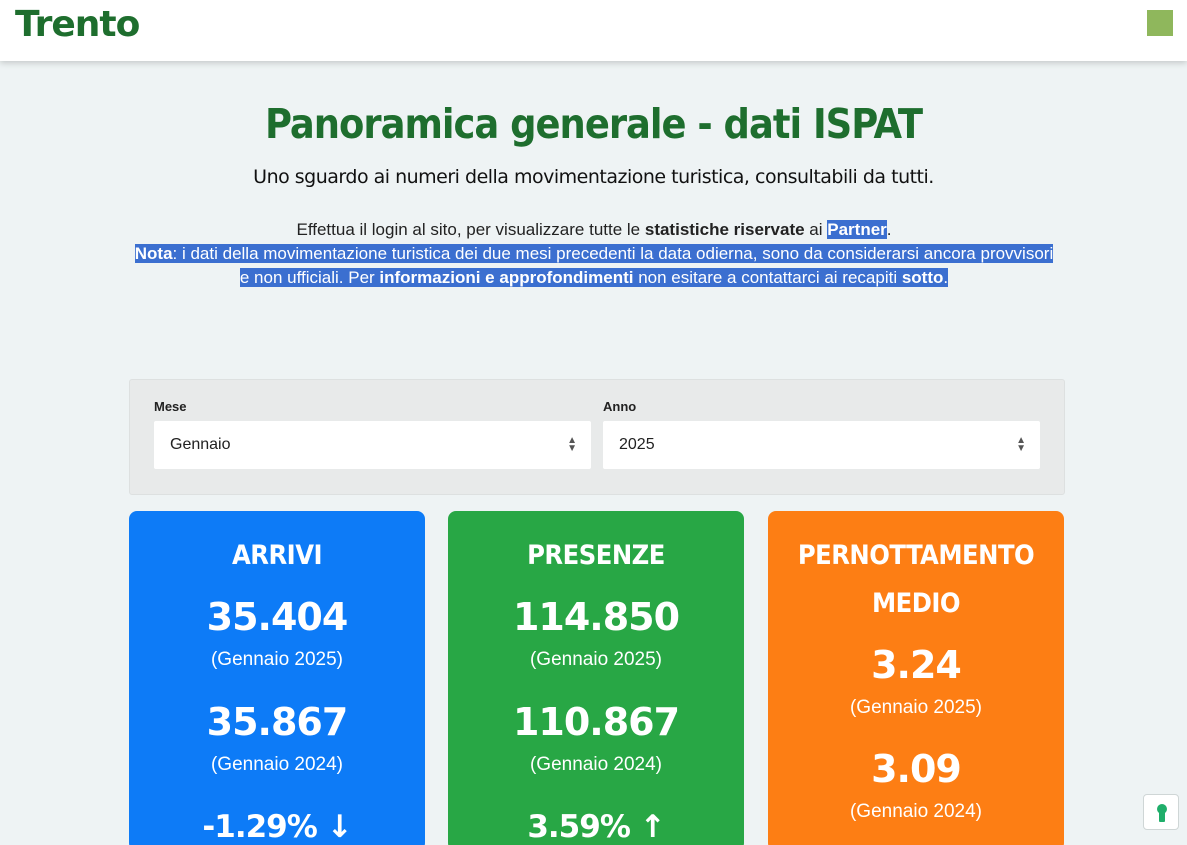 The width and height of the screenshot is (1187, 845). I want to click on reserved-stats-text: statistiche riservate, so click(724, 229).